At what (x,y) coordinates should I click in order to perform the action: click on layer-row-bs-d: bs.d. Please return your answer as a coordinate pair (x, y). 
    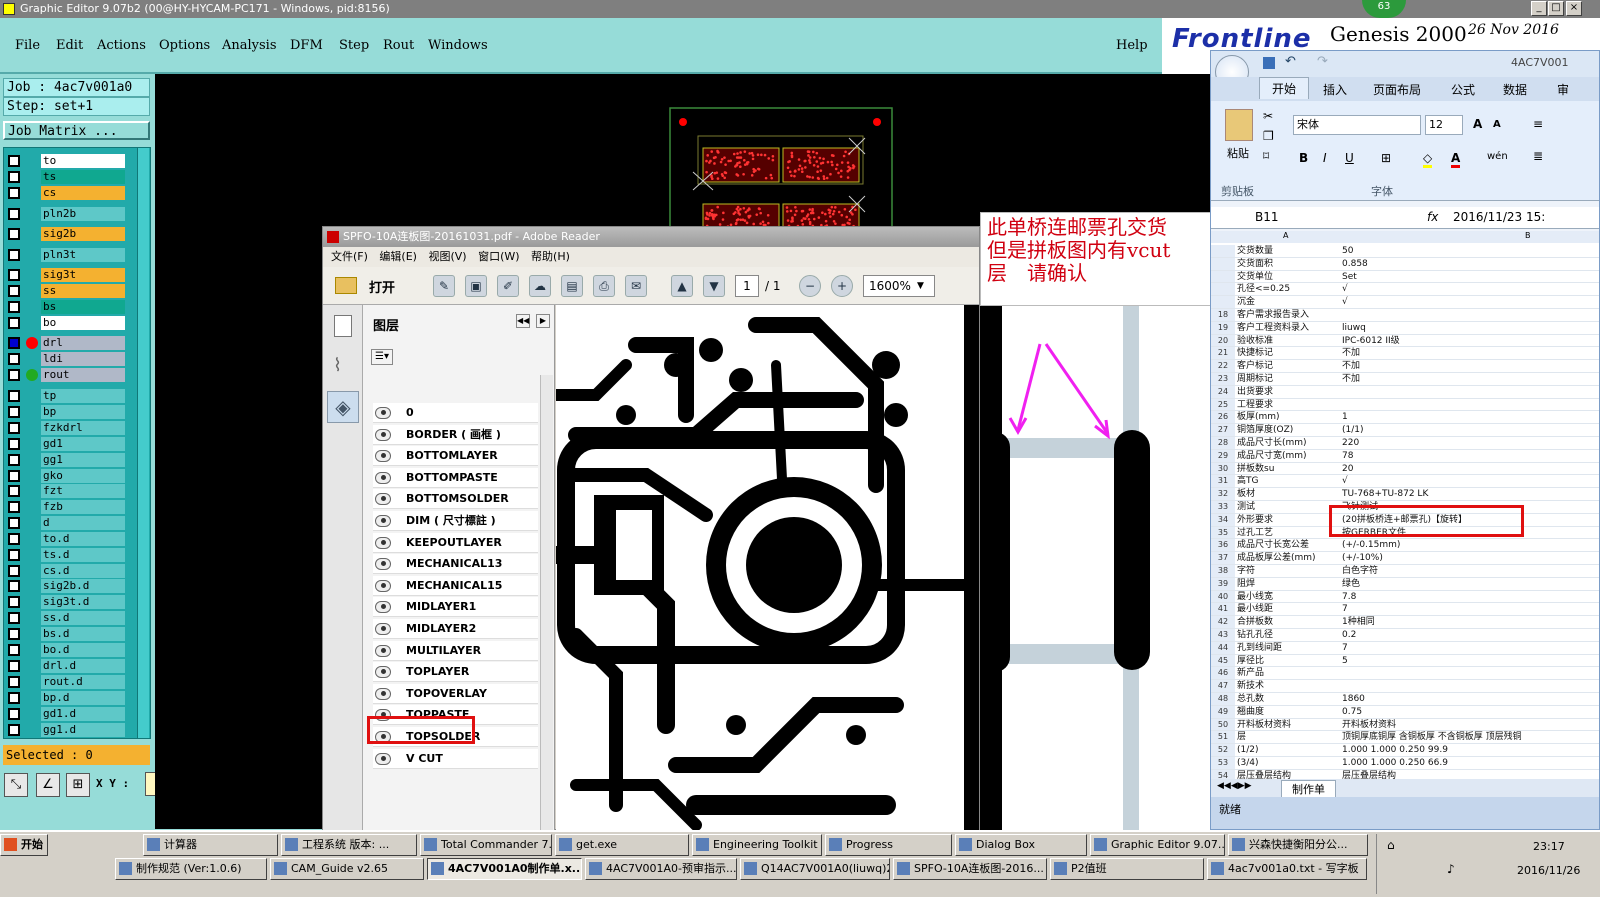
    Looking at the image, I should click on (66, 634).